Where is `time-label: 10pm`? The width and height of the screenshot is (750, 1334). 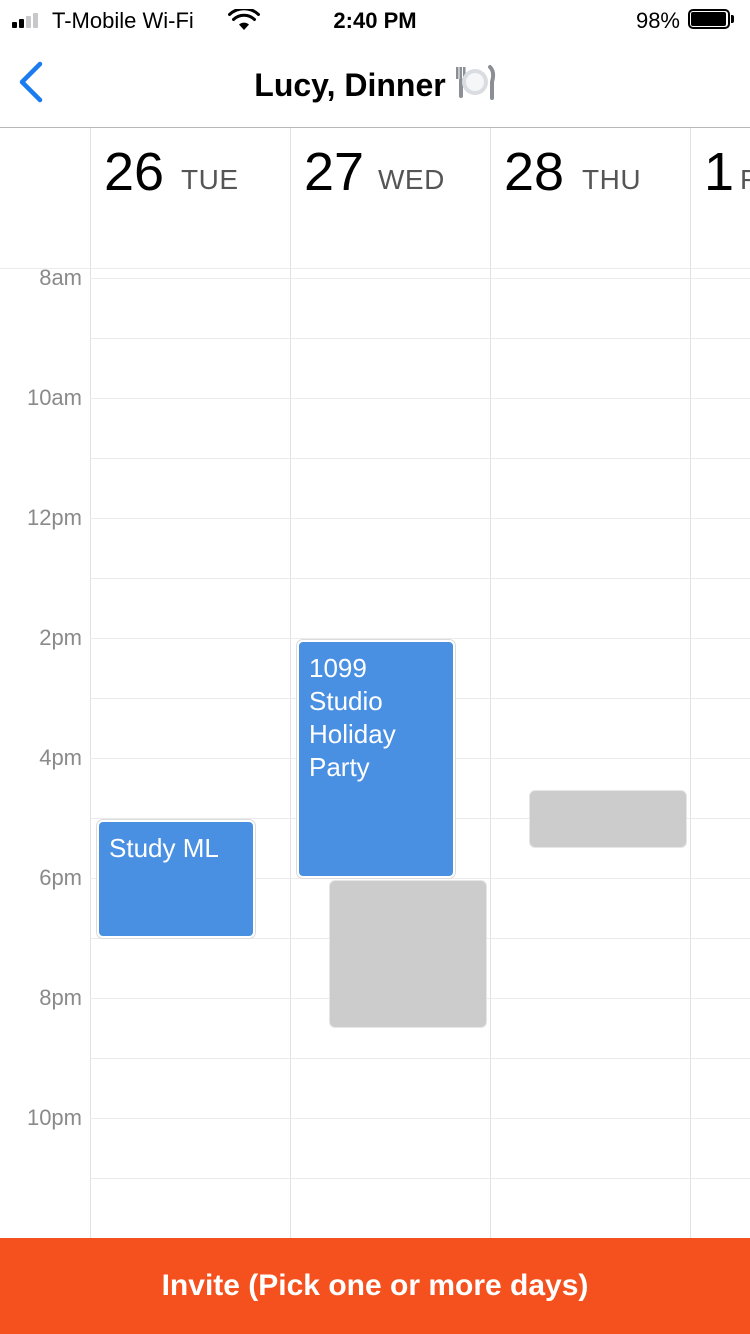
time-label: 10pm is located at coordinates (54, 1117).